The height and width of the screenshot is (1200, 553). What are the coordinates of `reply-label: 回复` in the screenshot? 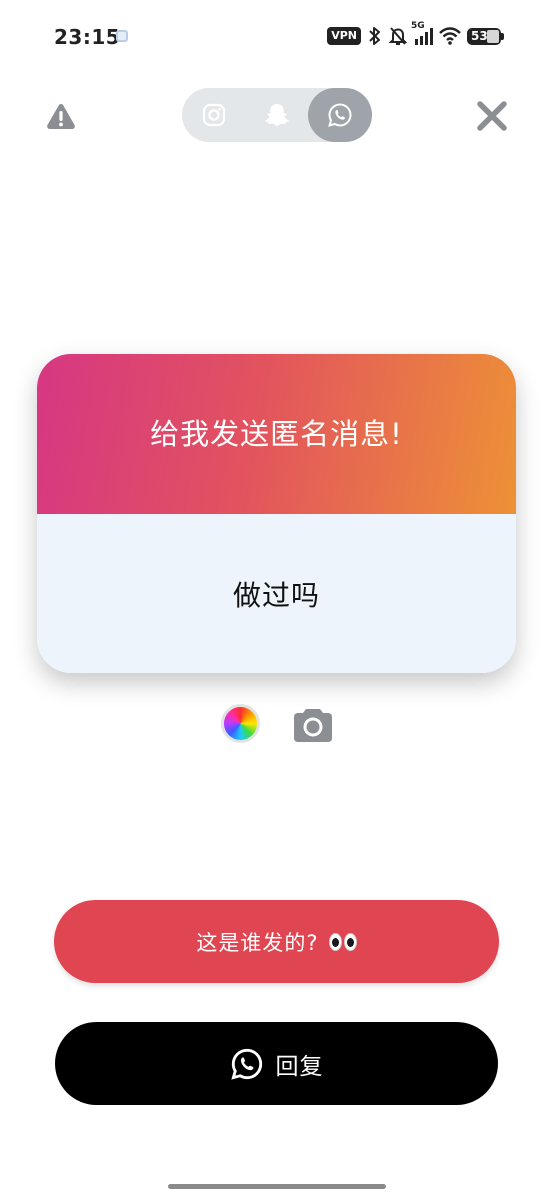 It's located at (299, 1066).